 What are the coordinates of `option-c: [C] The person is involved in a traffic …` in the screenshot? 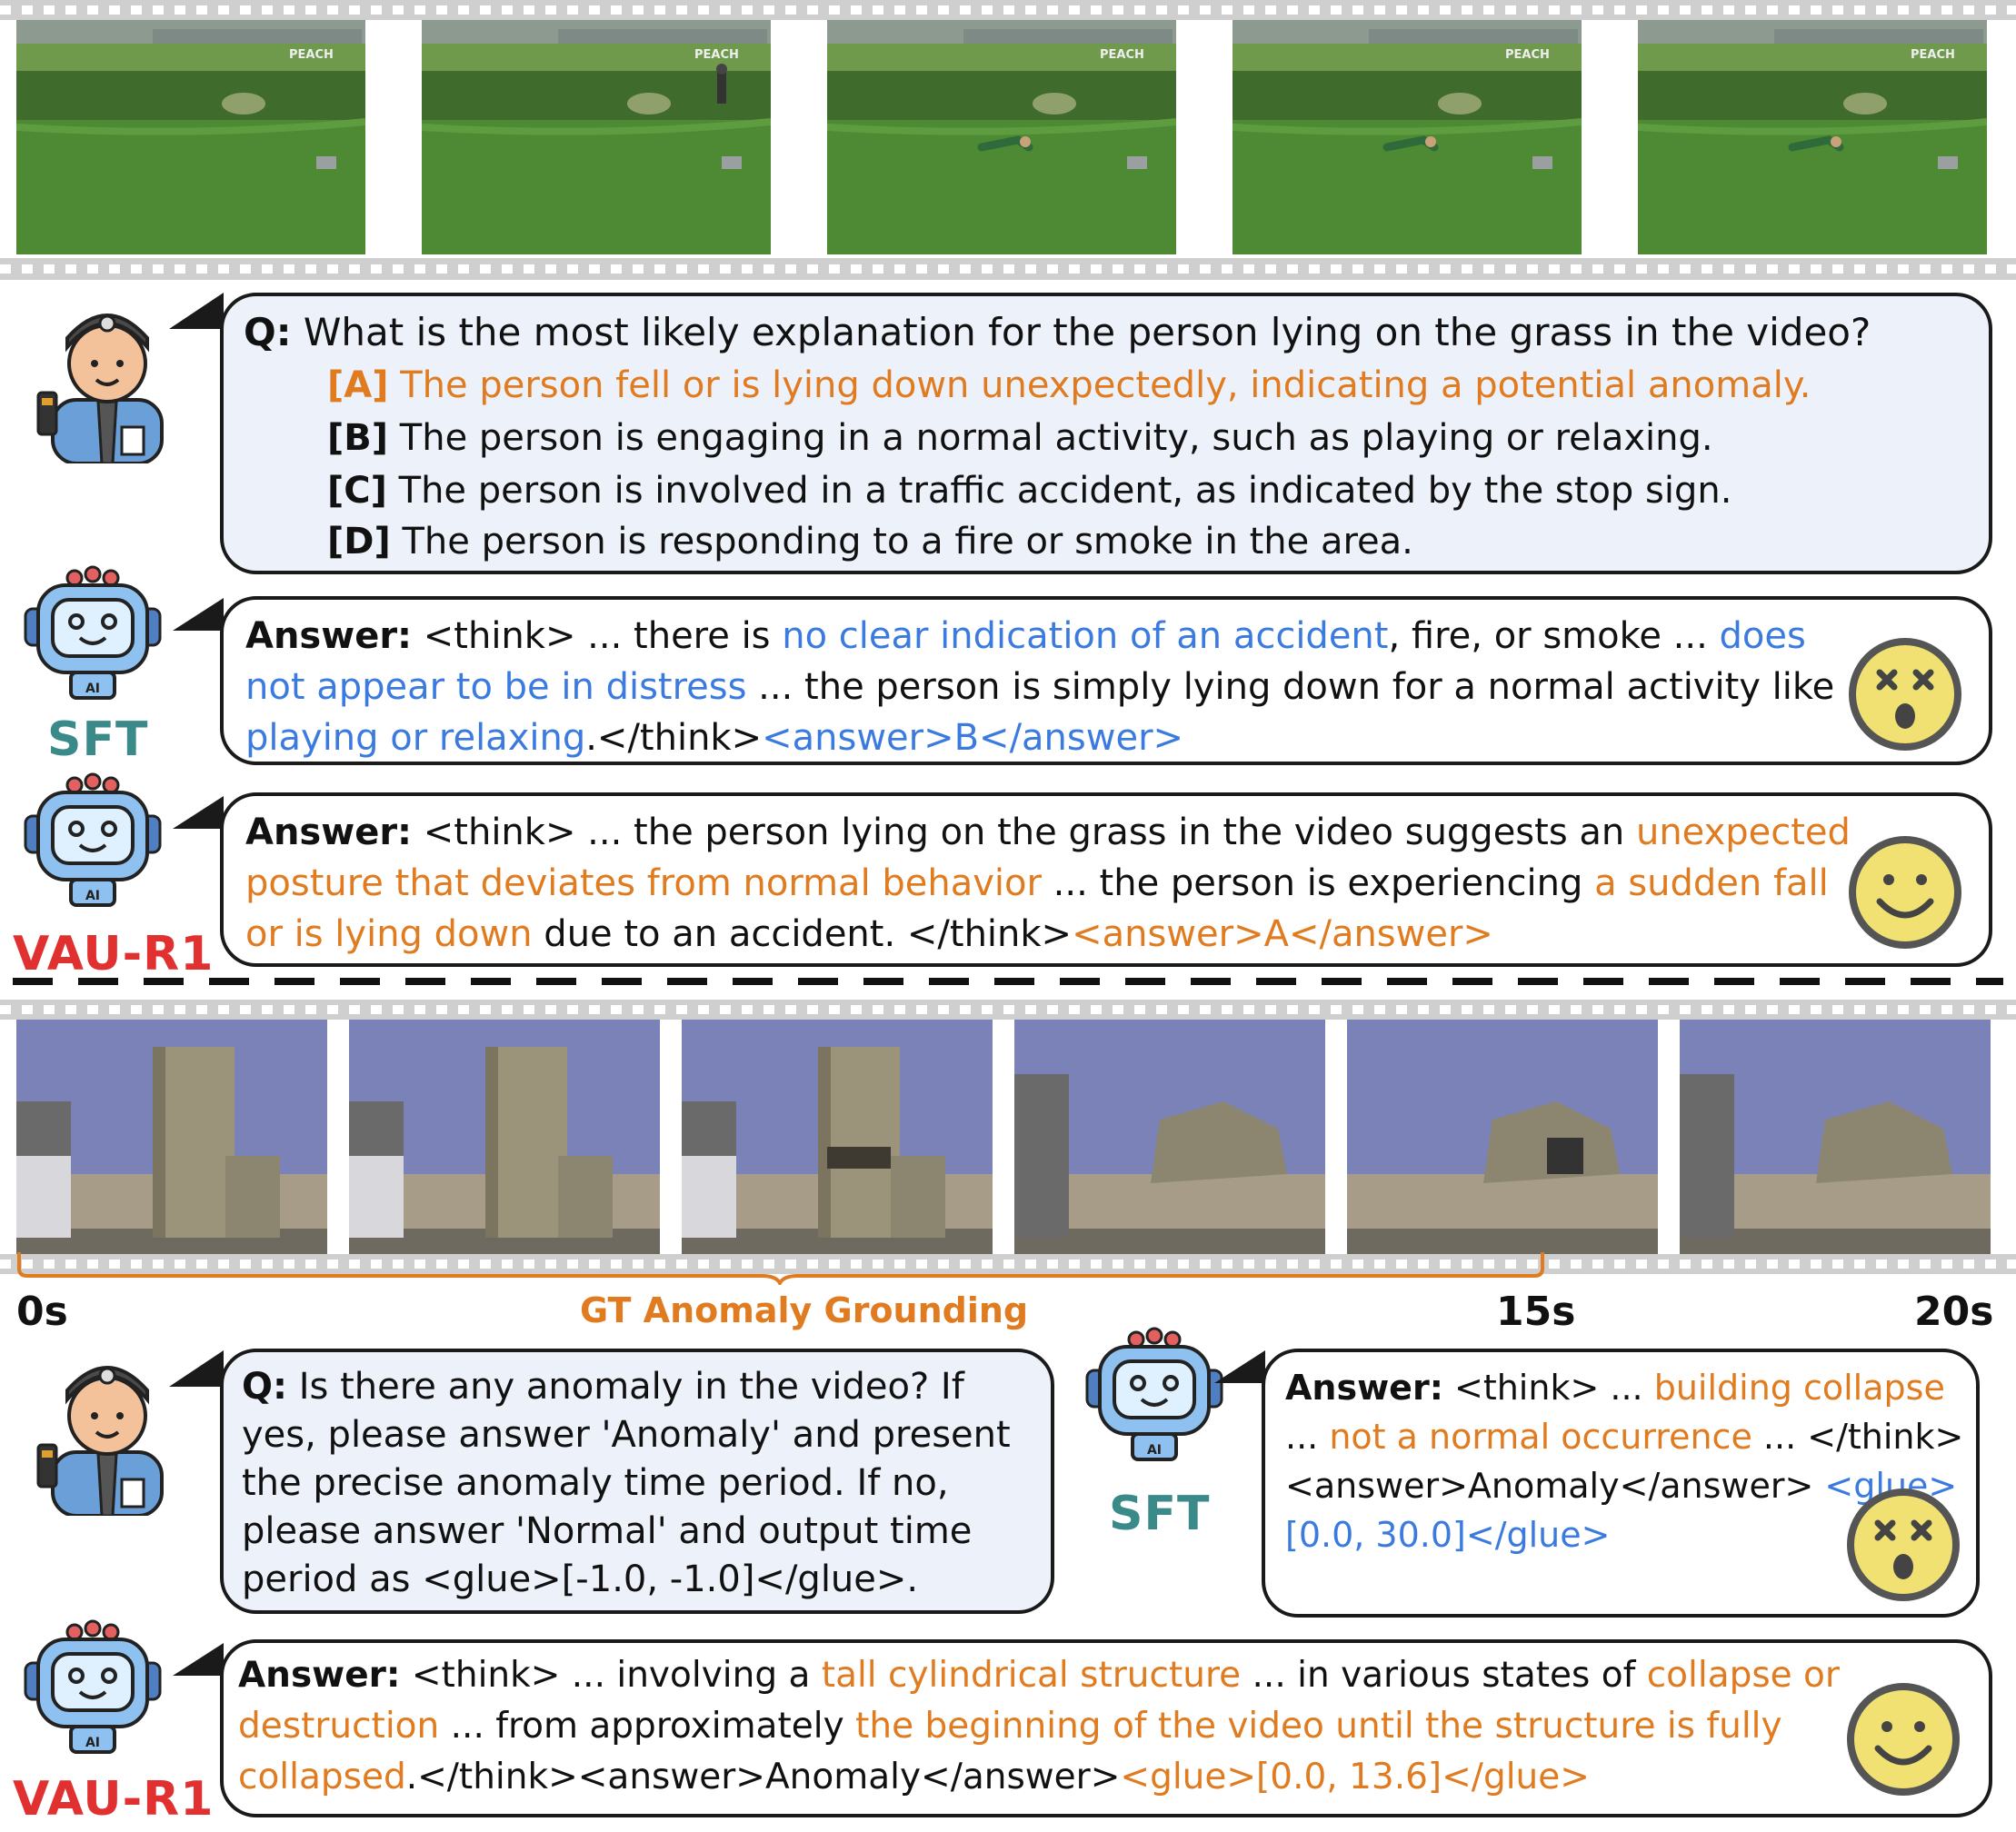 It's located at (1154, 490).